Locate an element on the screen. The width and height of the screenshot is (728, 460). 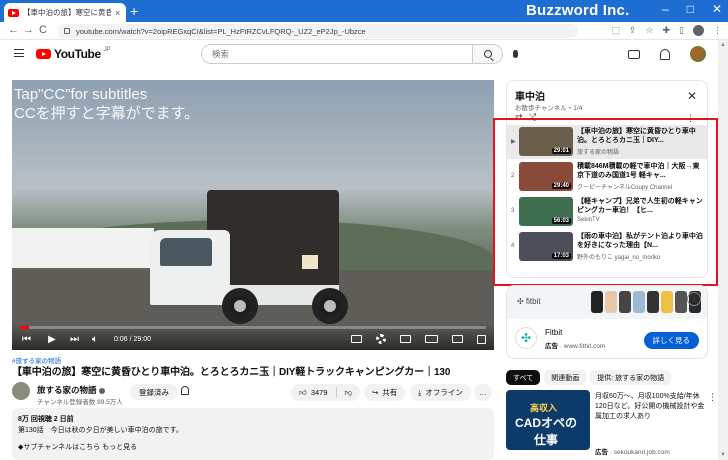
channel-name: 旅する家の物語 is located at coordinates (71, 390).